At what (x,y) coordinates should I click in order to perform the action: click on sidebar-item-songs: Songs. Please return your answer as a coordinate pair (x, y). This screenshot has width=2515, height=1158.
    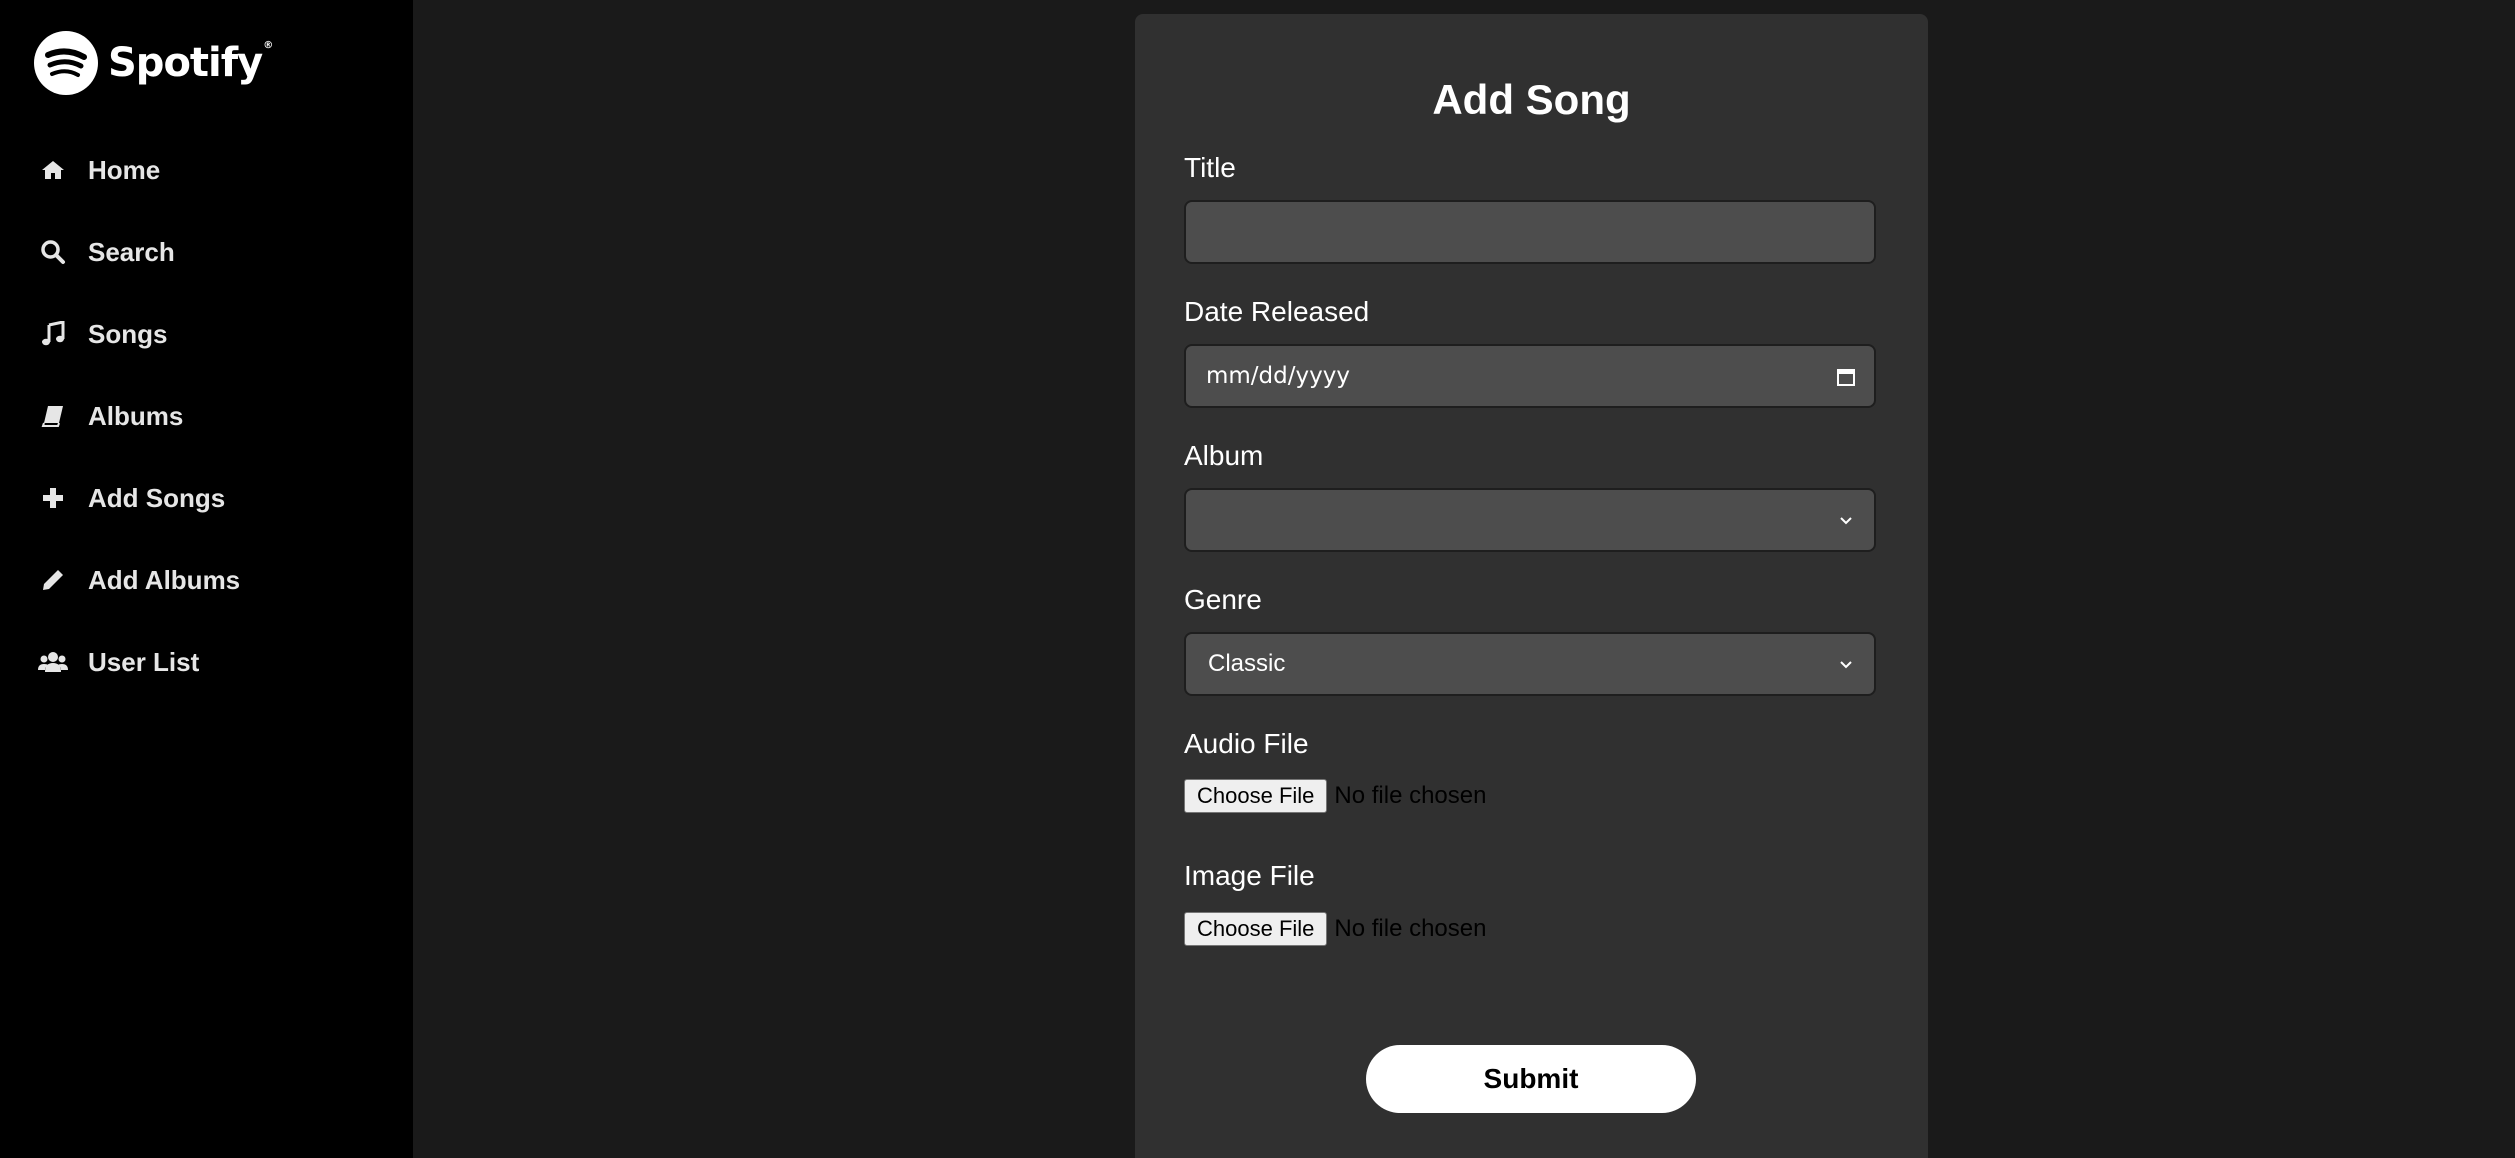
    Looking at the image, I should click on (102, 334).